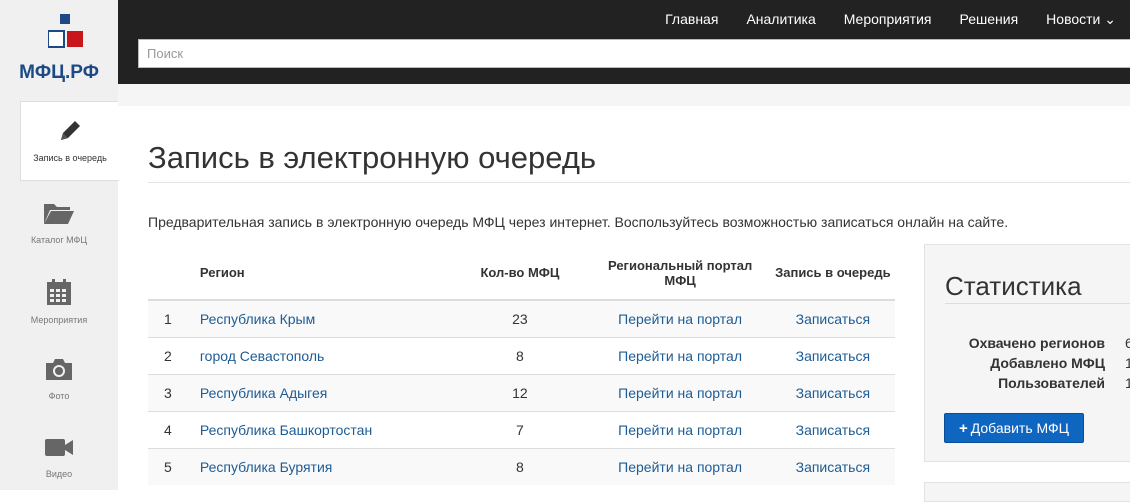  What do you see at coordinates (59, 72) in the screenshot?
I see `logo-text: МФЦ.РФ` at bounding box center [59, 72].